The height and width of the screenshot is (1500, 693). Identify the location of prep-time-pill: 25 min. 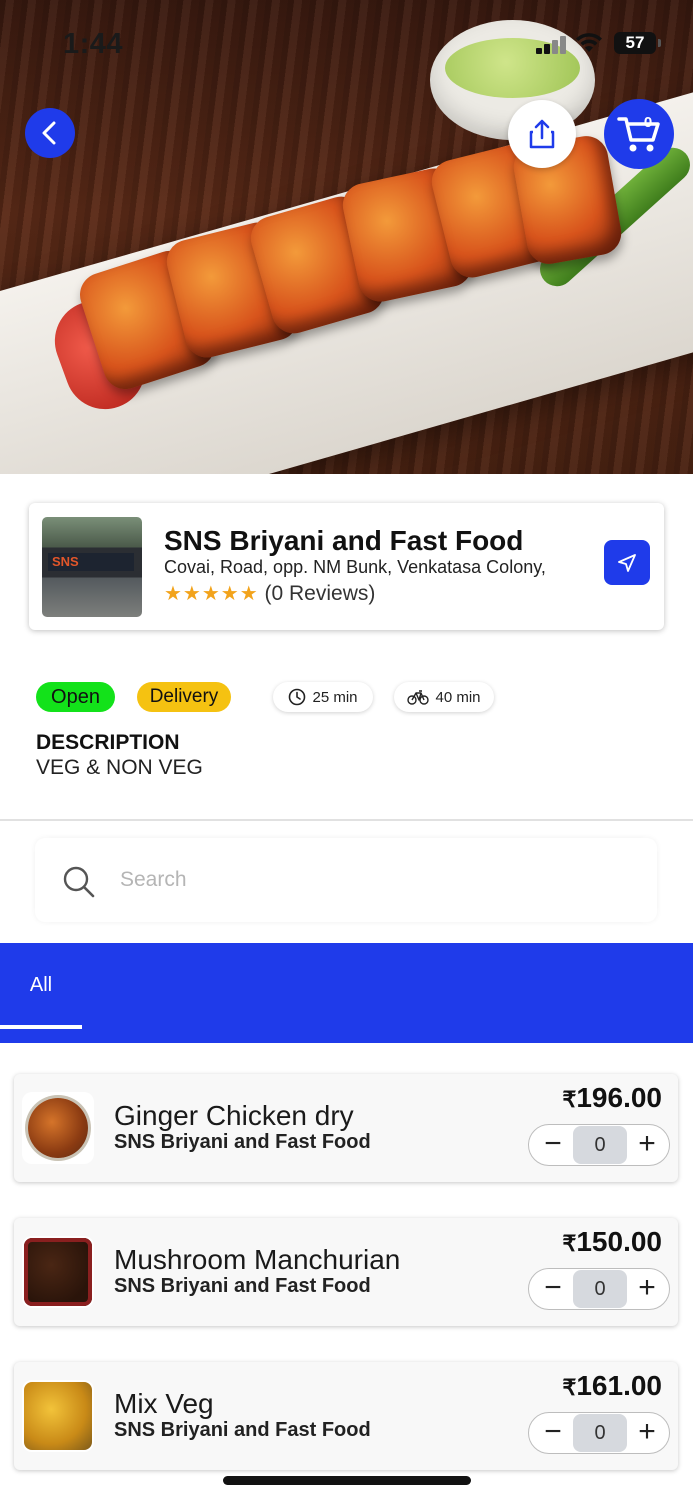
(323, 697).